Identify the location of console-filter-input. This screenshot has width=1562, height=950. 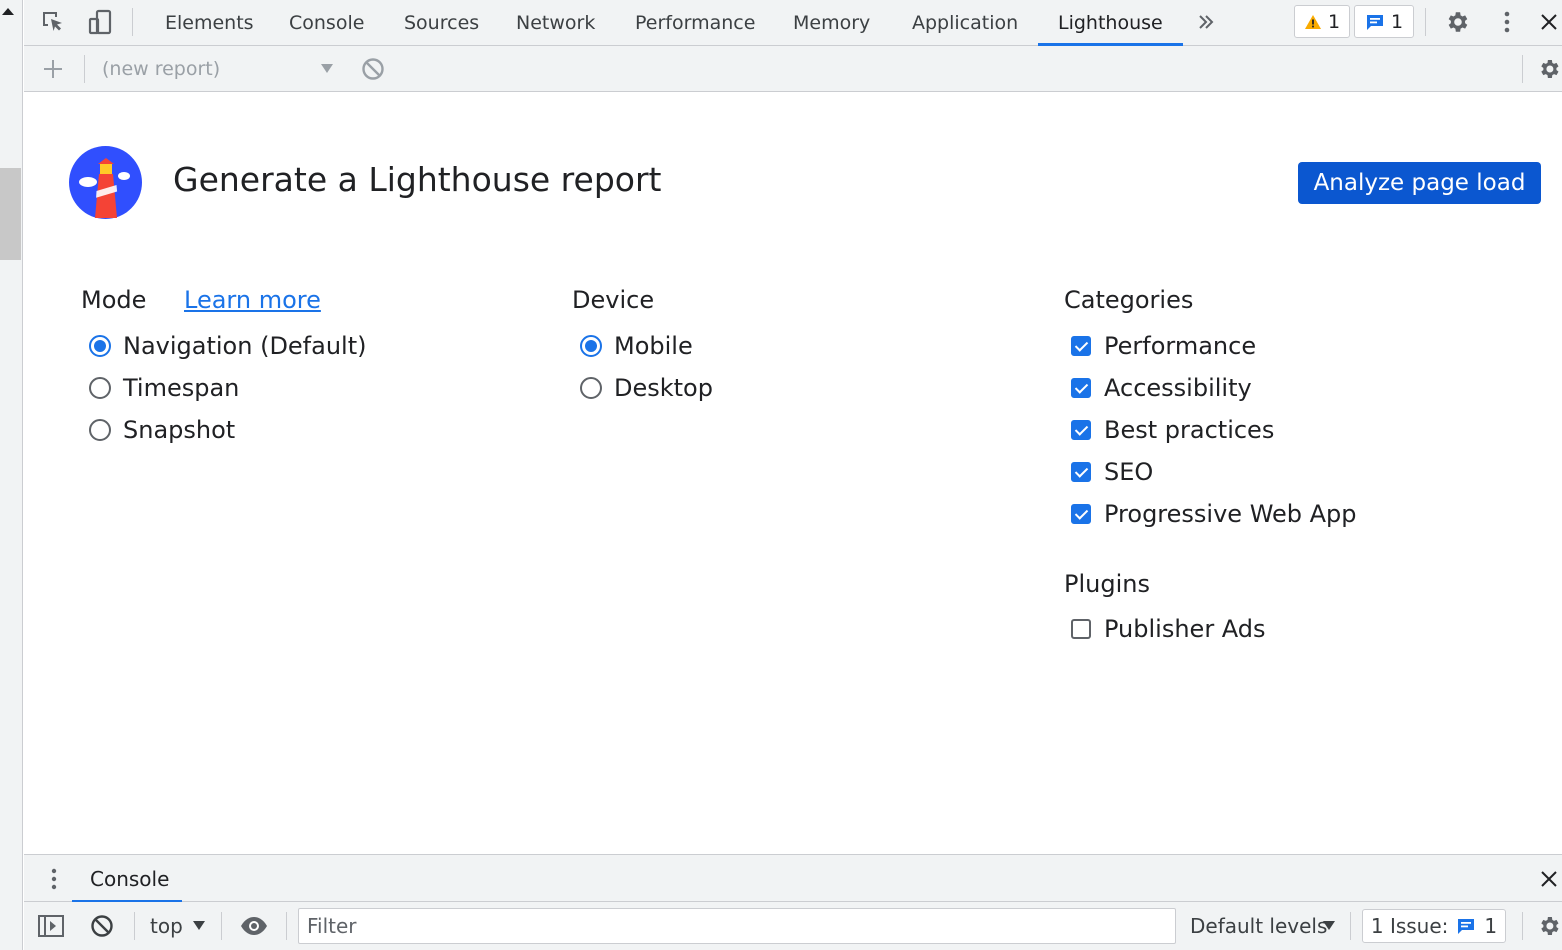
(737, 926).